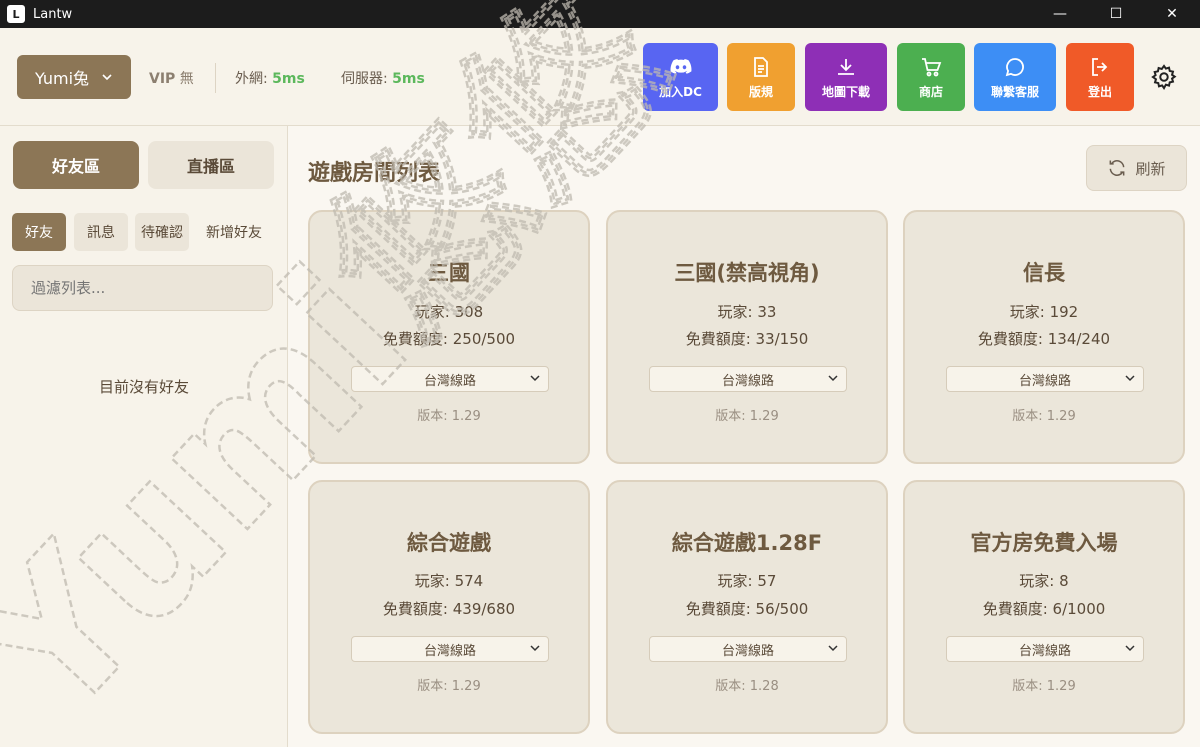 Image resolution: width=1200 pixels, height=747 pixels. I want to click on tab-friends: 好友, so click(39, 232).